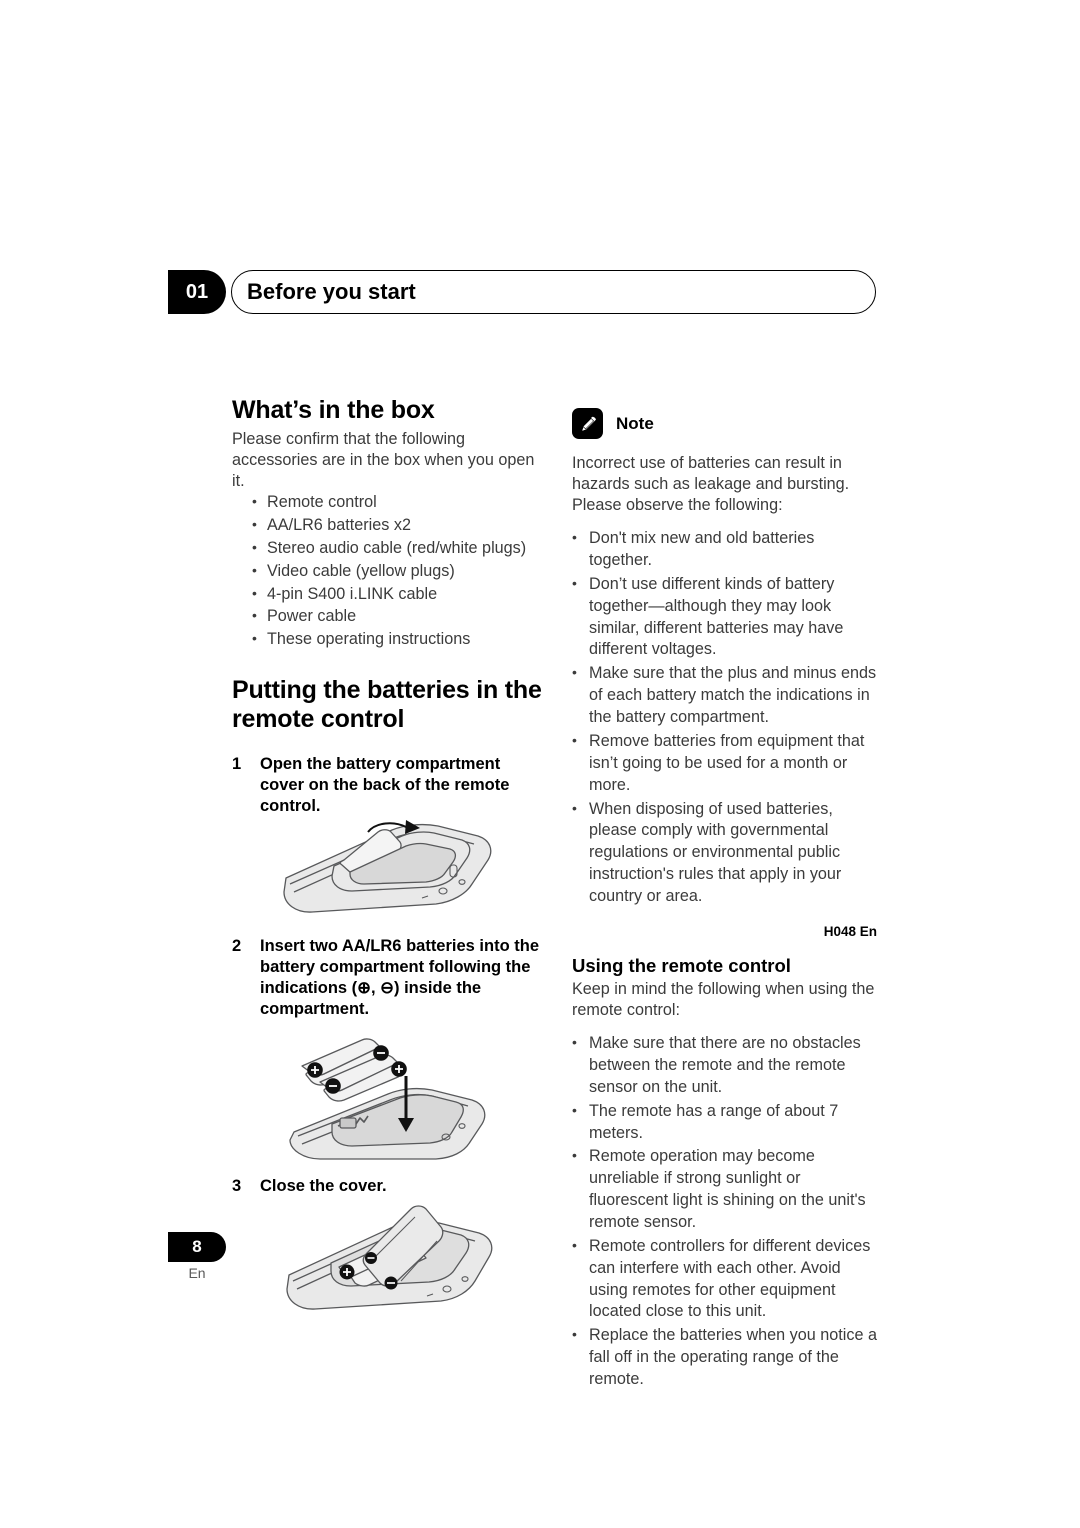 This screenshot has width=1080, height=1528. Describe the element at coordinates (197, 1273) in the screenshot. I see `page-language-code: En` at that location.